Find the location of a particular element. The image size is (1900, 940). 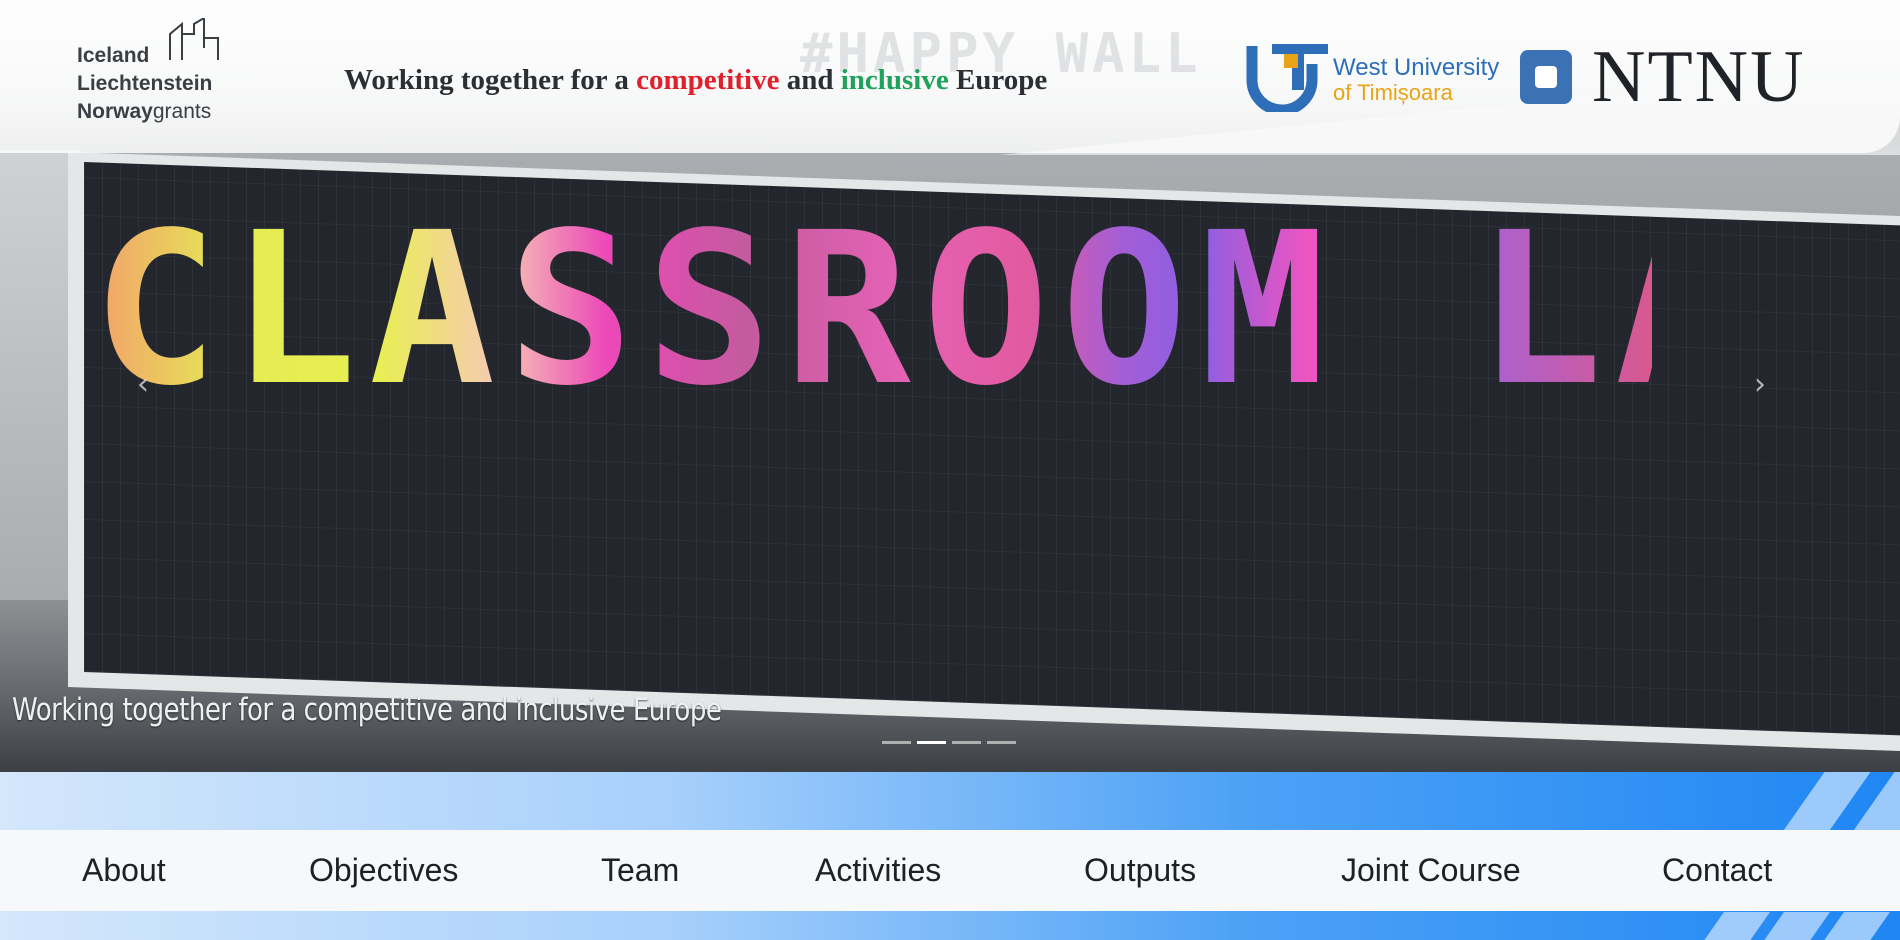

nav-item-contact: Contact is located at coordinates (1717, 870).